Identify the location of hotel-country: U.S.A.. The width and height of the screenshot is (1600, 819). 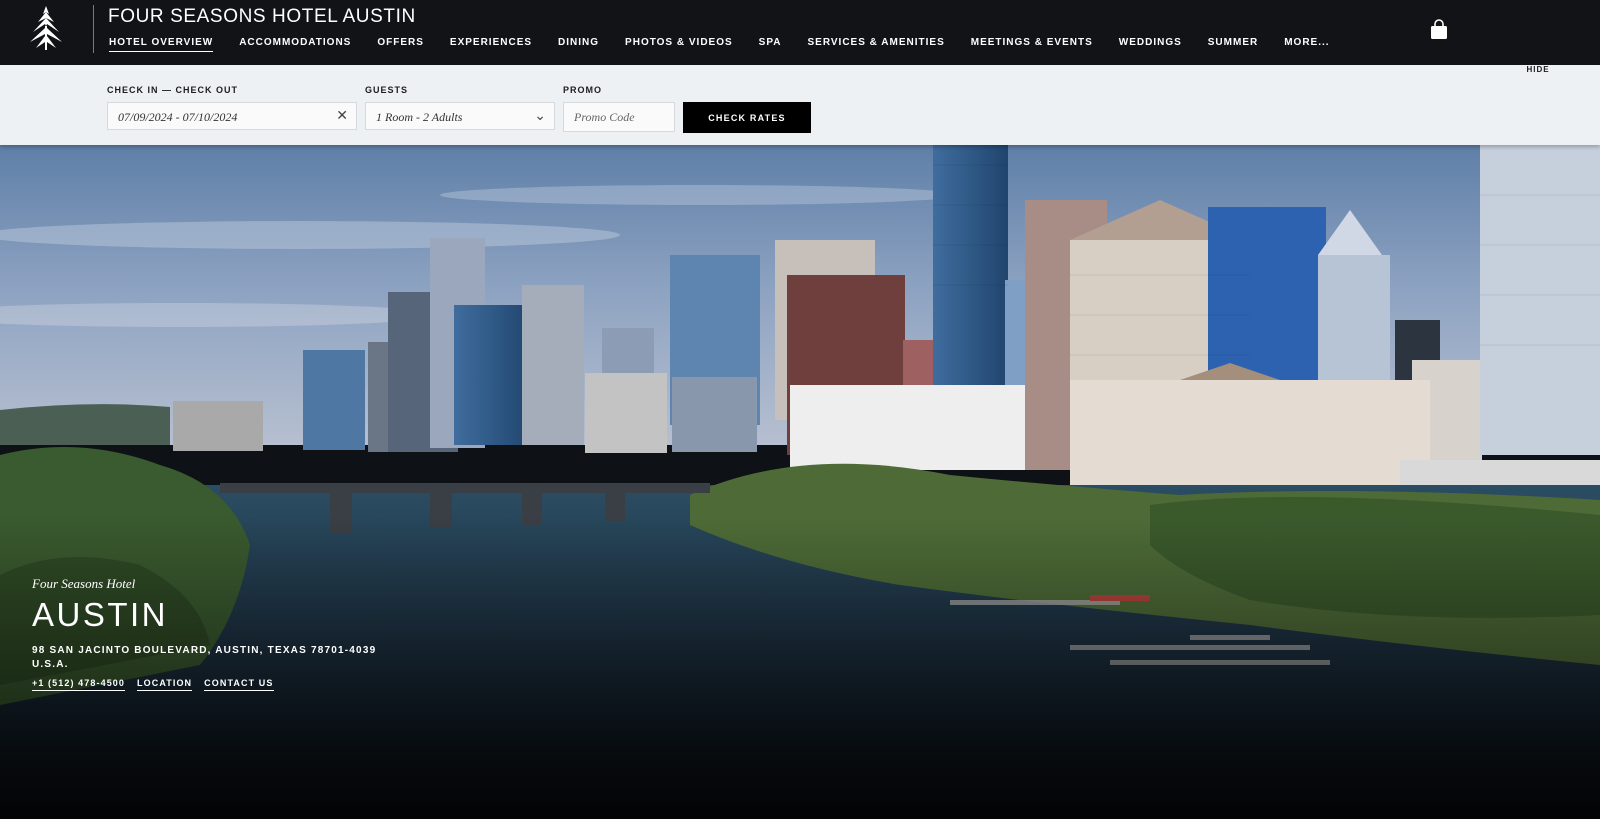
(50, 664).